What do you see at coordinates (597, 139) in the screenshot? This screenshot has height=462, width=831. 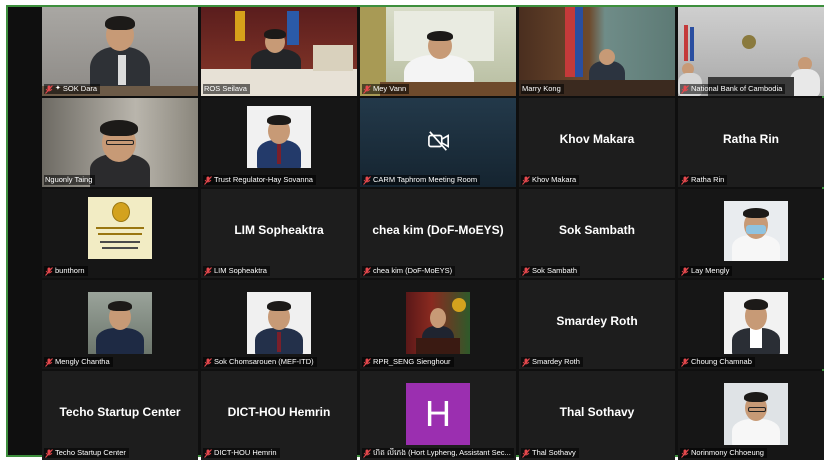 I see `participant-display-name: Khov Makara` at bounding box center [597, 139].